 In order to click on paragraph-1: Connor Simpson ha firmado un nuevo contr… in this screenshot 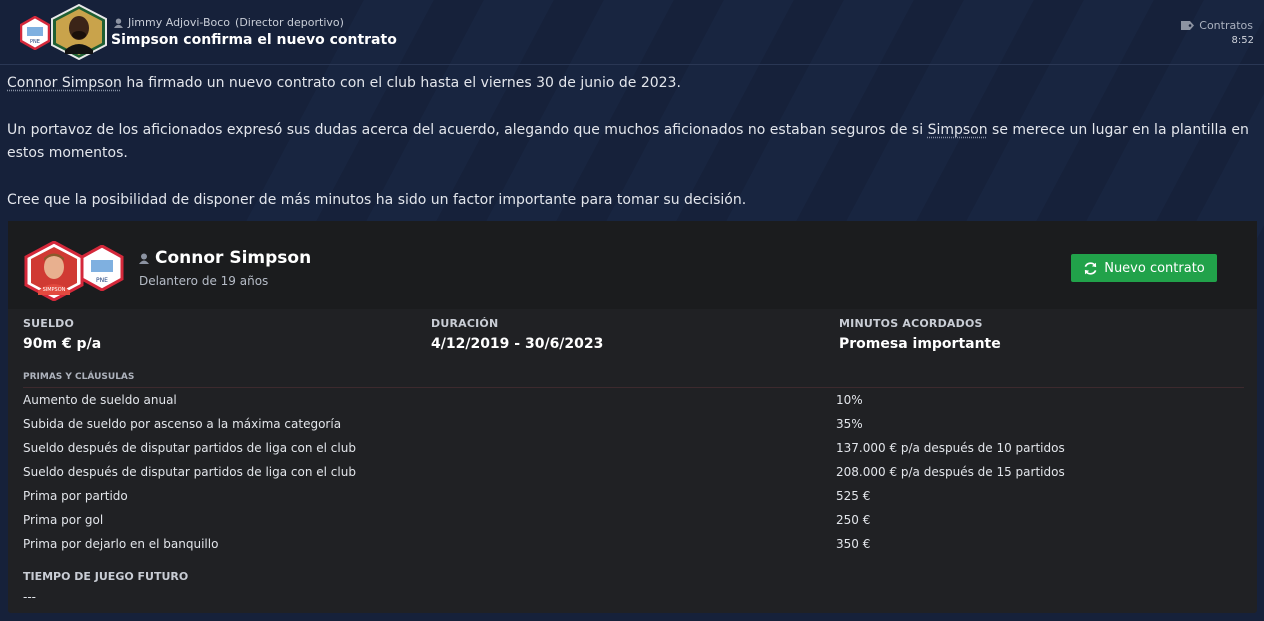, I will do `click(632, 83)`.